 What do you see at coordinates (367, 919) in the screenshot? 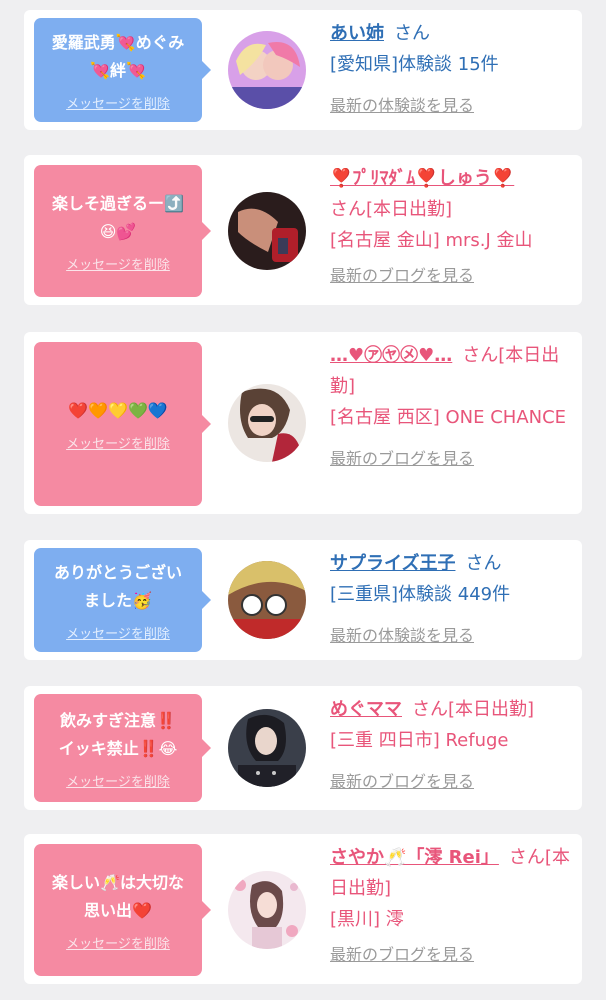
I see `sender-detail: [黒川] 澪` at bounding box center [367, 919].